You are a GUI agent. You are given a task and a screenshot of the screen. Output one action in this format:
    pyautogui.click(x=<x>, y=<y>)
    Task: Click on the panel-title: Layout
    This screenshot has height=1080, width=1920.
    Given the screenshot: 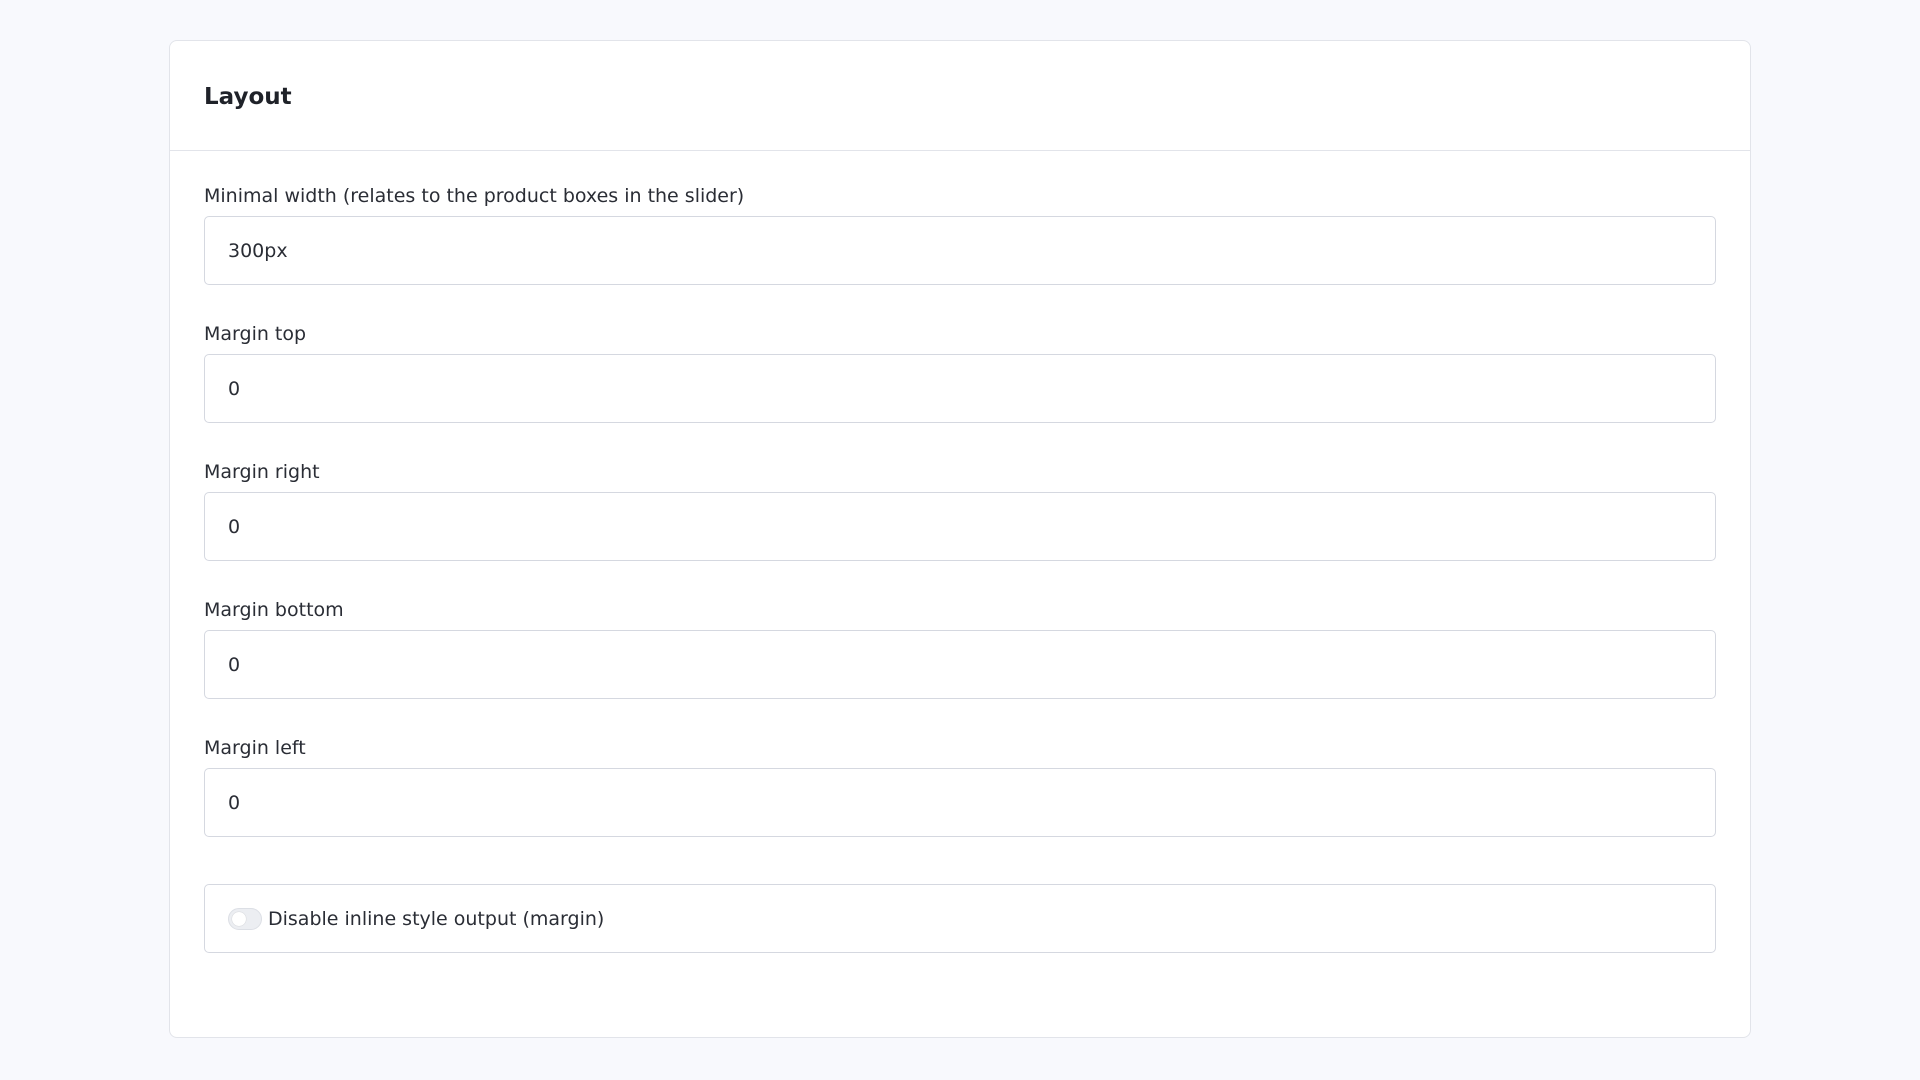 What is the action you would take?
    pyautogui.click(x=248, y=96)
    